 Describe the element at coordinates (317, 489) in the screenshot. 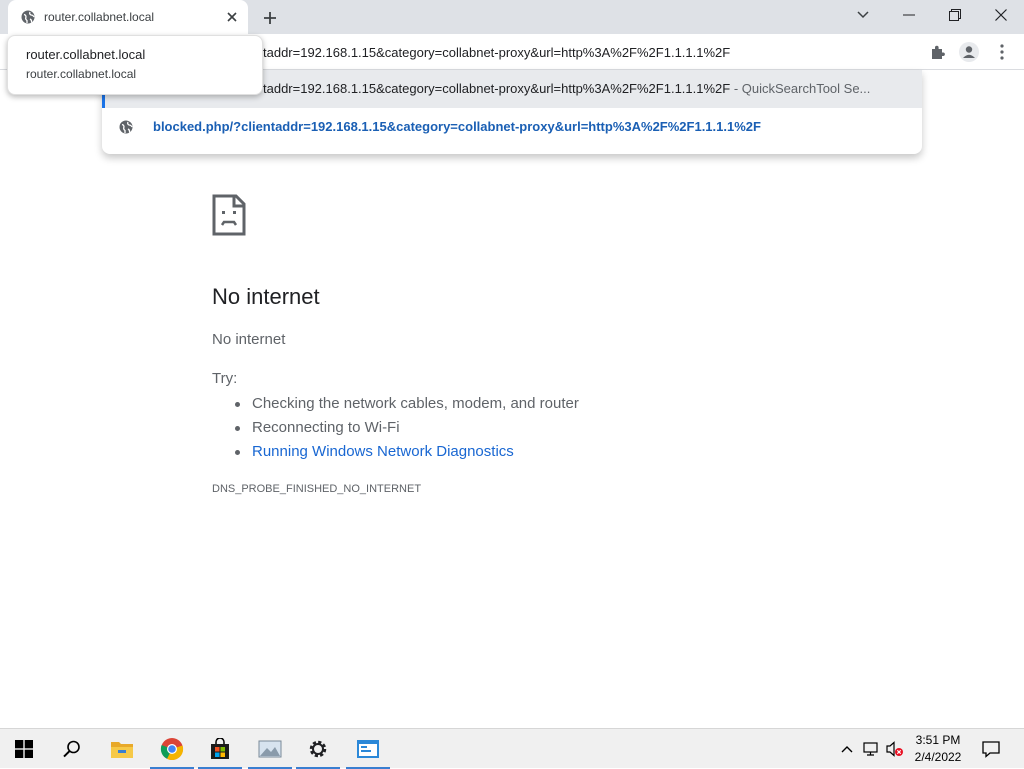

I see `error-code: DNS_PROBE_FINISHED_NO_INTERNET` at that location.